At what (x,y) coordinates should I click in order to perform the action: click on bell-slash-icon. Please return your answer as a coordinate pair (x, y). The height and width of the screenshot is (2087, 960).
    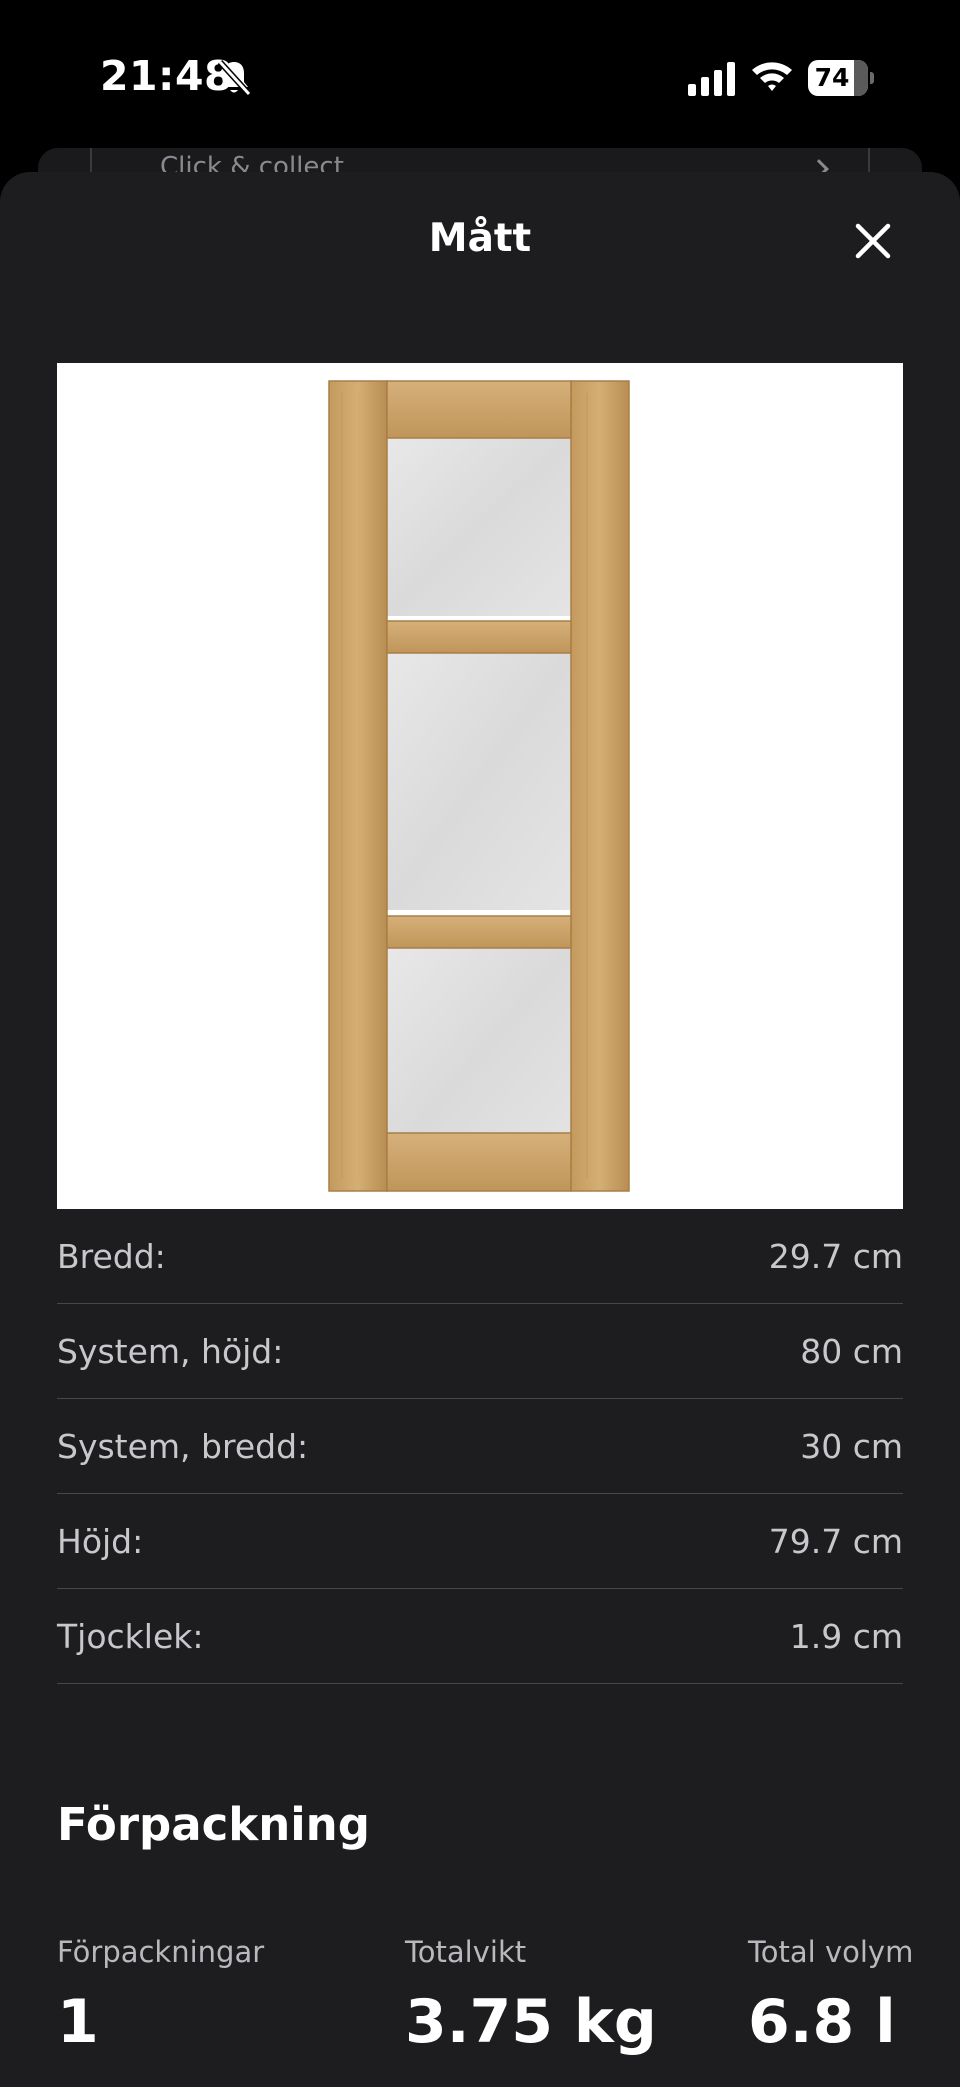
    Looking at the image, I should click on (234, 78).